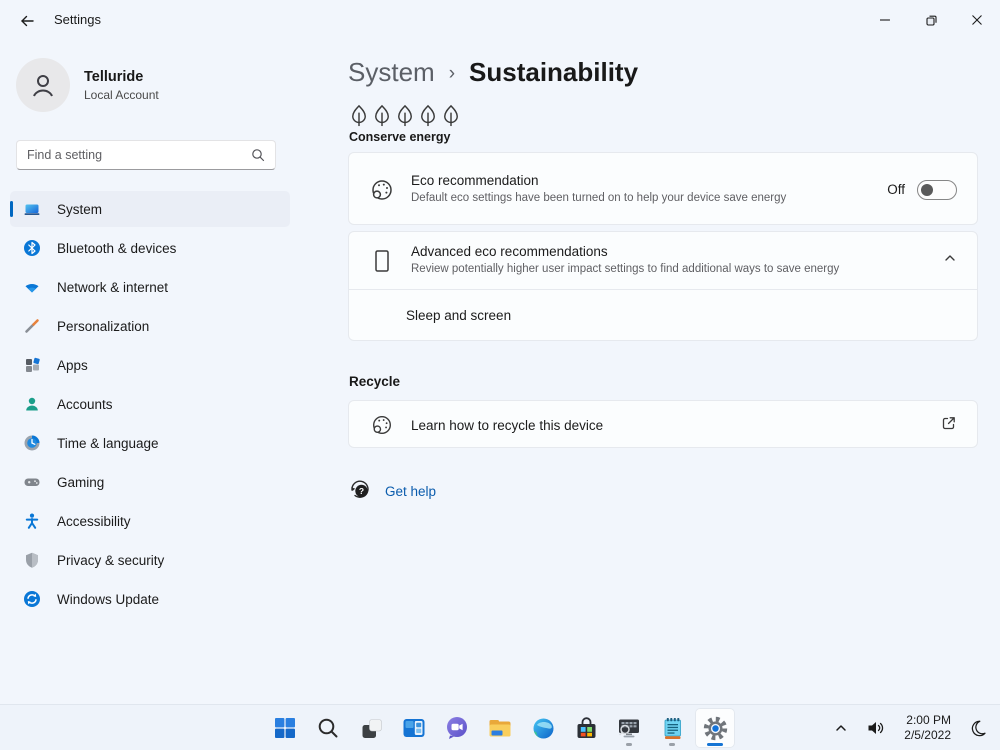 The height and width of the screenshot is (751, 1000). Describe the element at coordinates (672, 728) in the screenshot. I see `notepad-app-button` at that location.